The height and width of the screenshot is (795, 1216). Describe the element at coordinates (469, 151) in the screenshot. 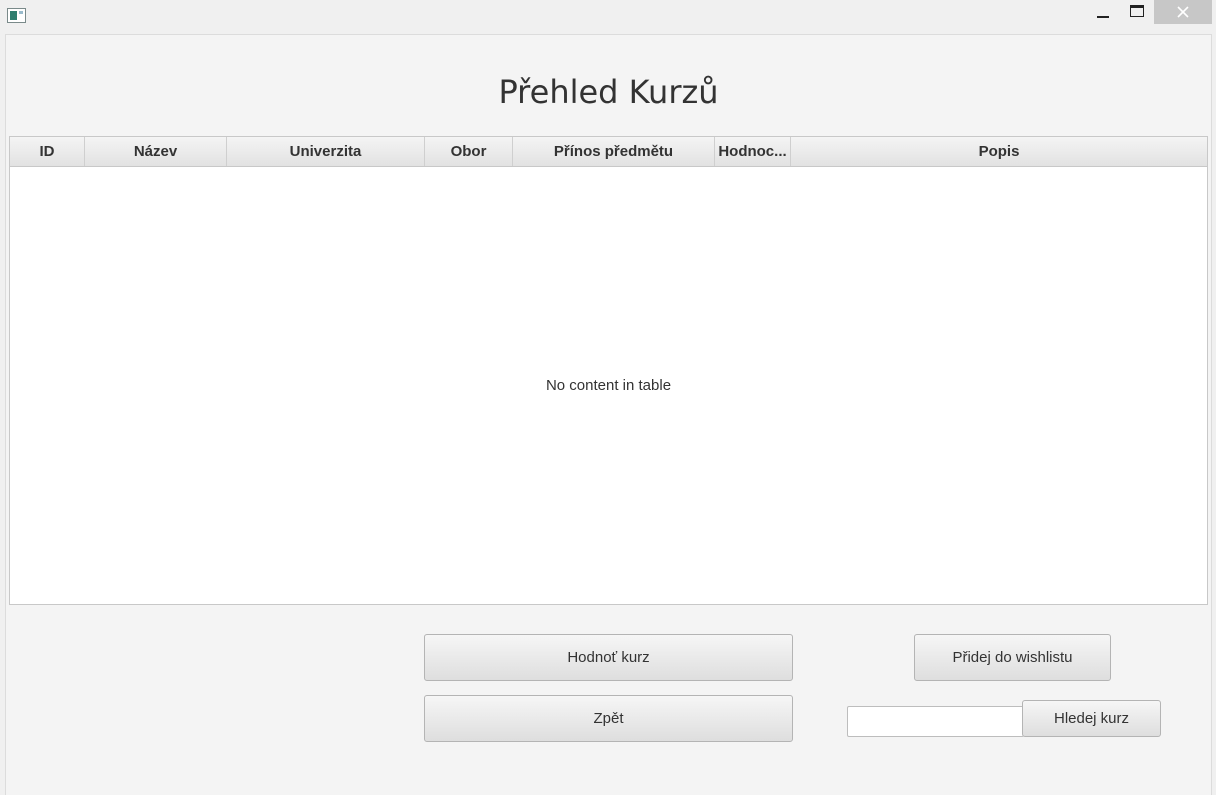

I see `column-header-field: Obor` at that location.